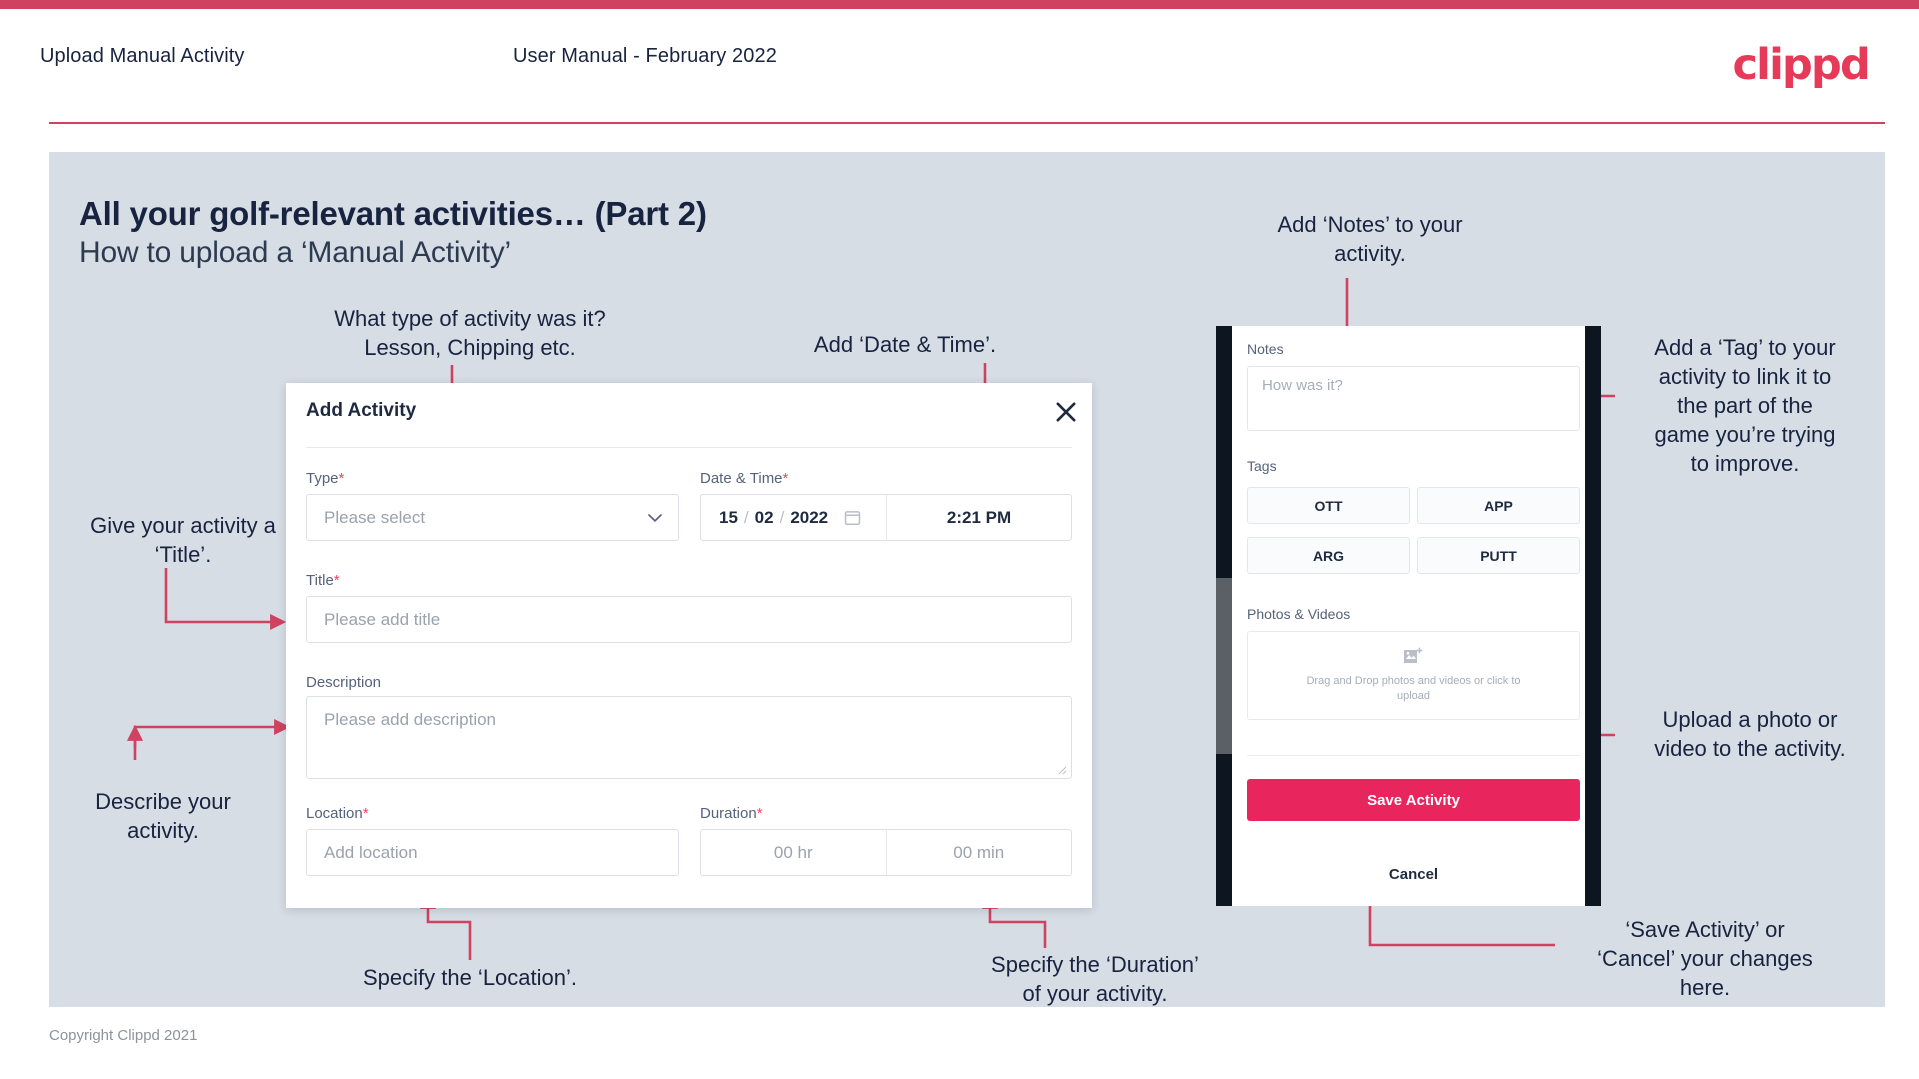 The width and height of the screenshot is (1919, 1079). What do you see at coordinates (1750, 734) in the screenshot?
I see `annotation-upload: Upload a photo or video to the activity.` at bounding box center [1750, 734].